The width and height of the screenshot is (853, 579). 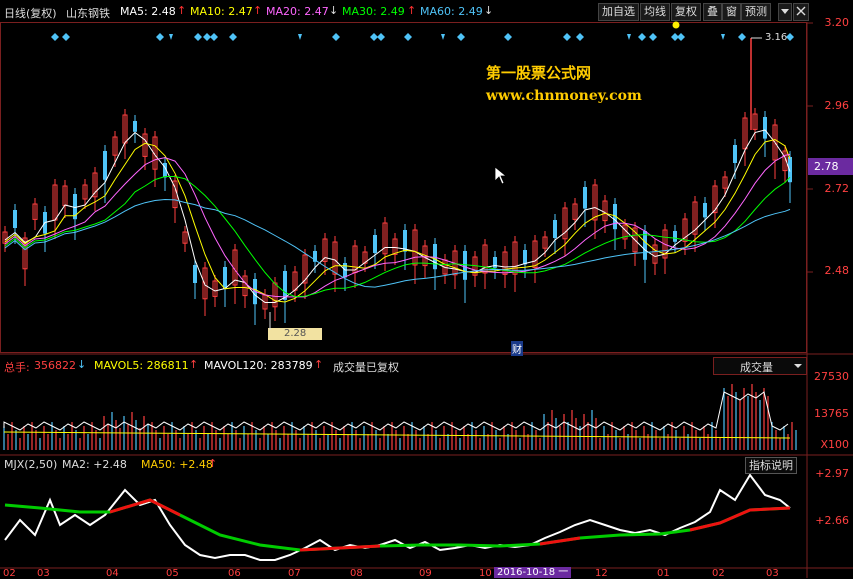 I want to click on time-label: 04, so click(x=112, y=573).